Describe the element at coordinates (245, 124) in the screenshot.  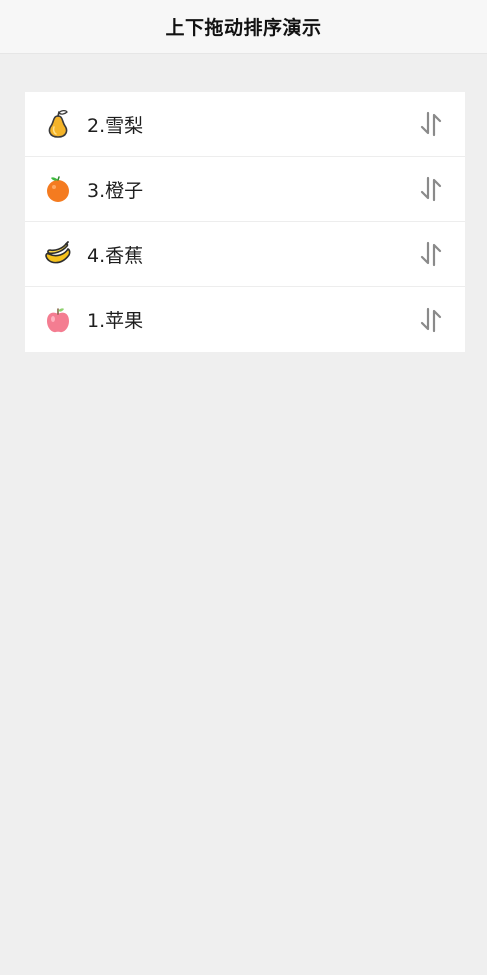
I see `list-item: 2.雪梨` at that location.